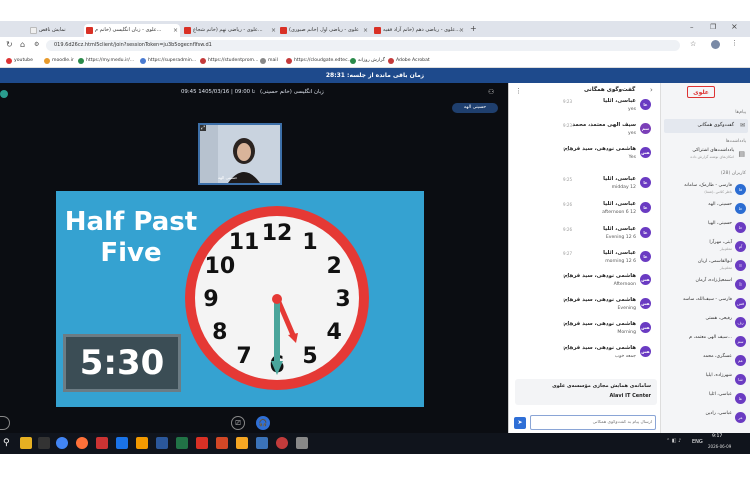 The image size is (750, 480). Describe the element at coordinates (706, 265) in the screenshot. I see `user-list-item: اا ابوالقاسمی، اریان معلم‌بیار` at that location.